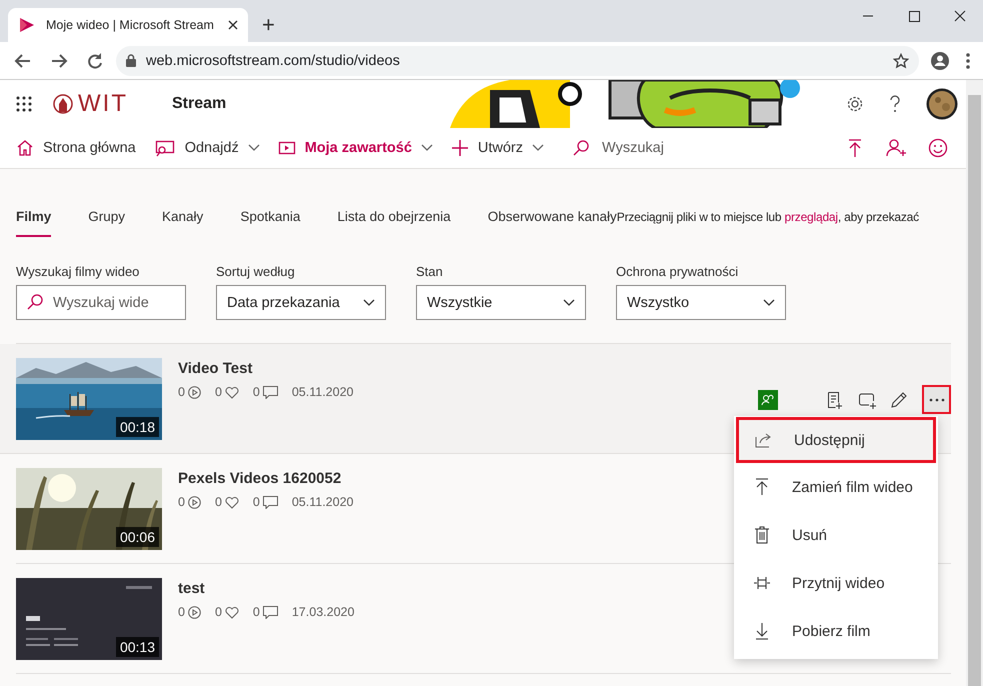 The image size is (983, 686). I want to click on field-label: Ochrona prywatności, so click(678, 271).